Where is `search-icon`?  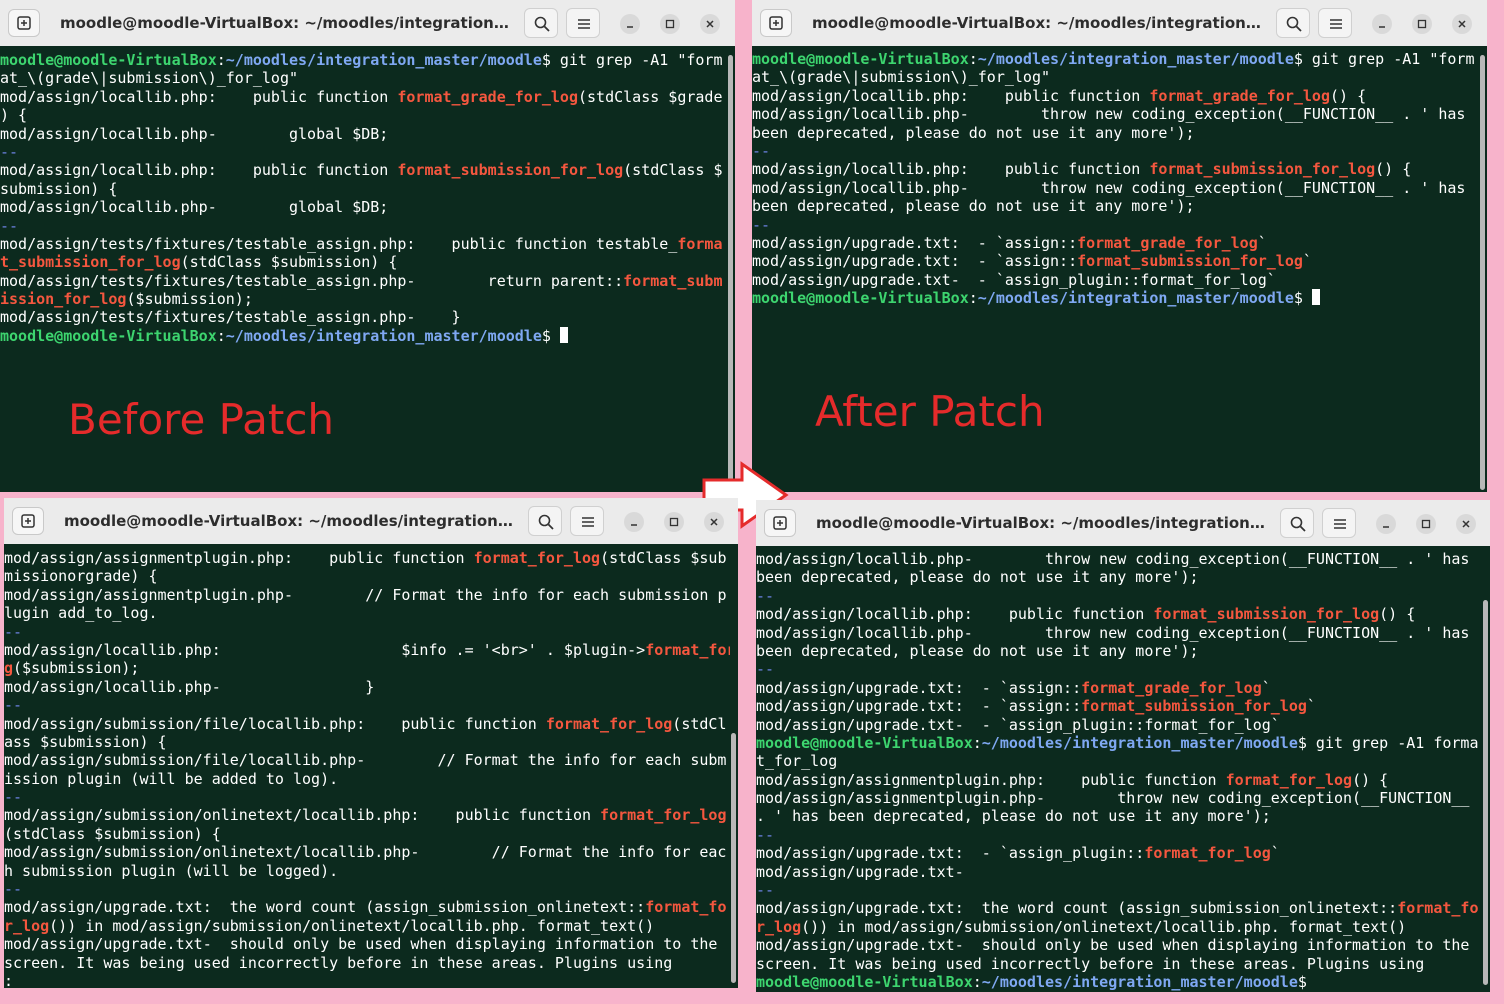 search-icon is located at coordinates (1298, 524).